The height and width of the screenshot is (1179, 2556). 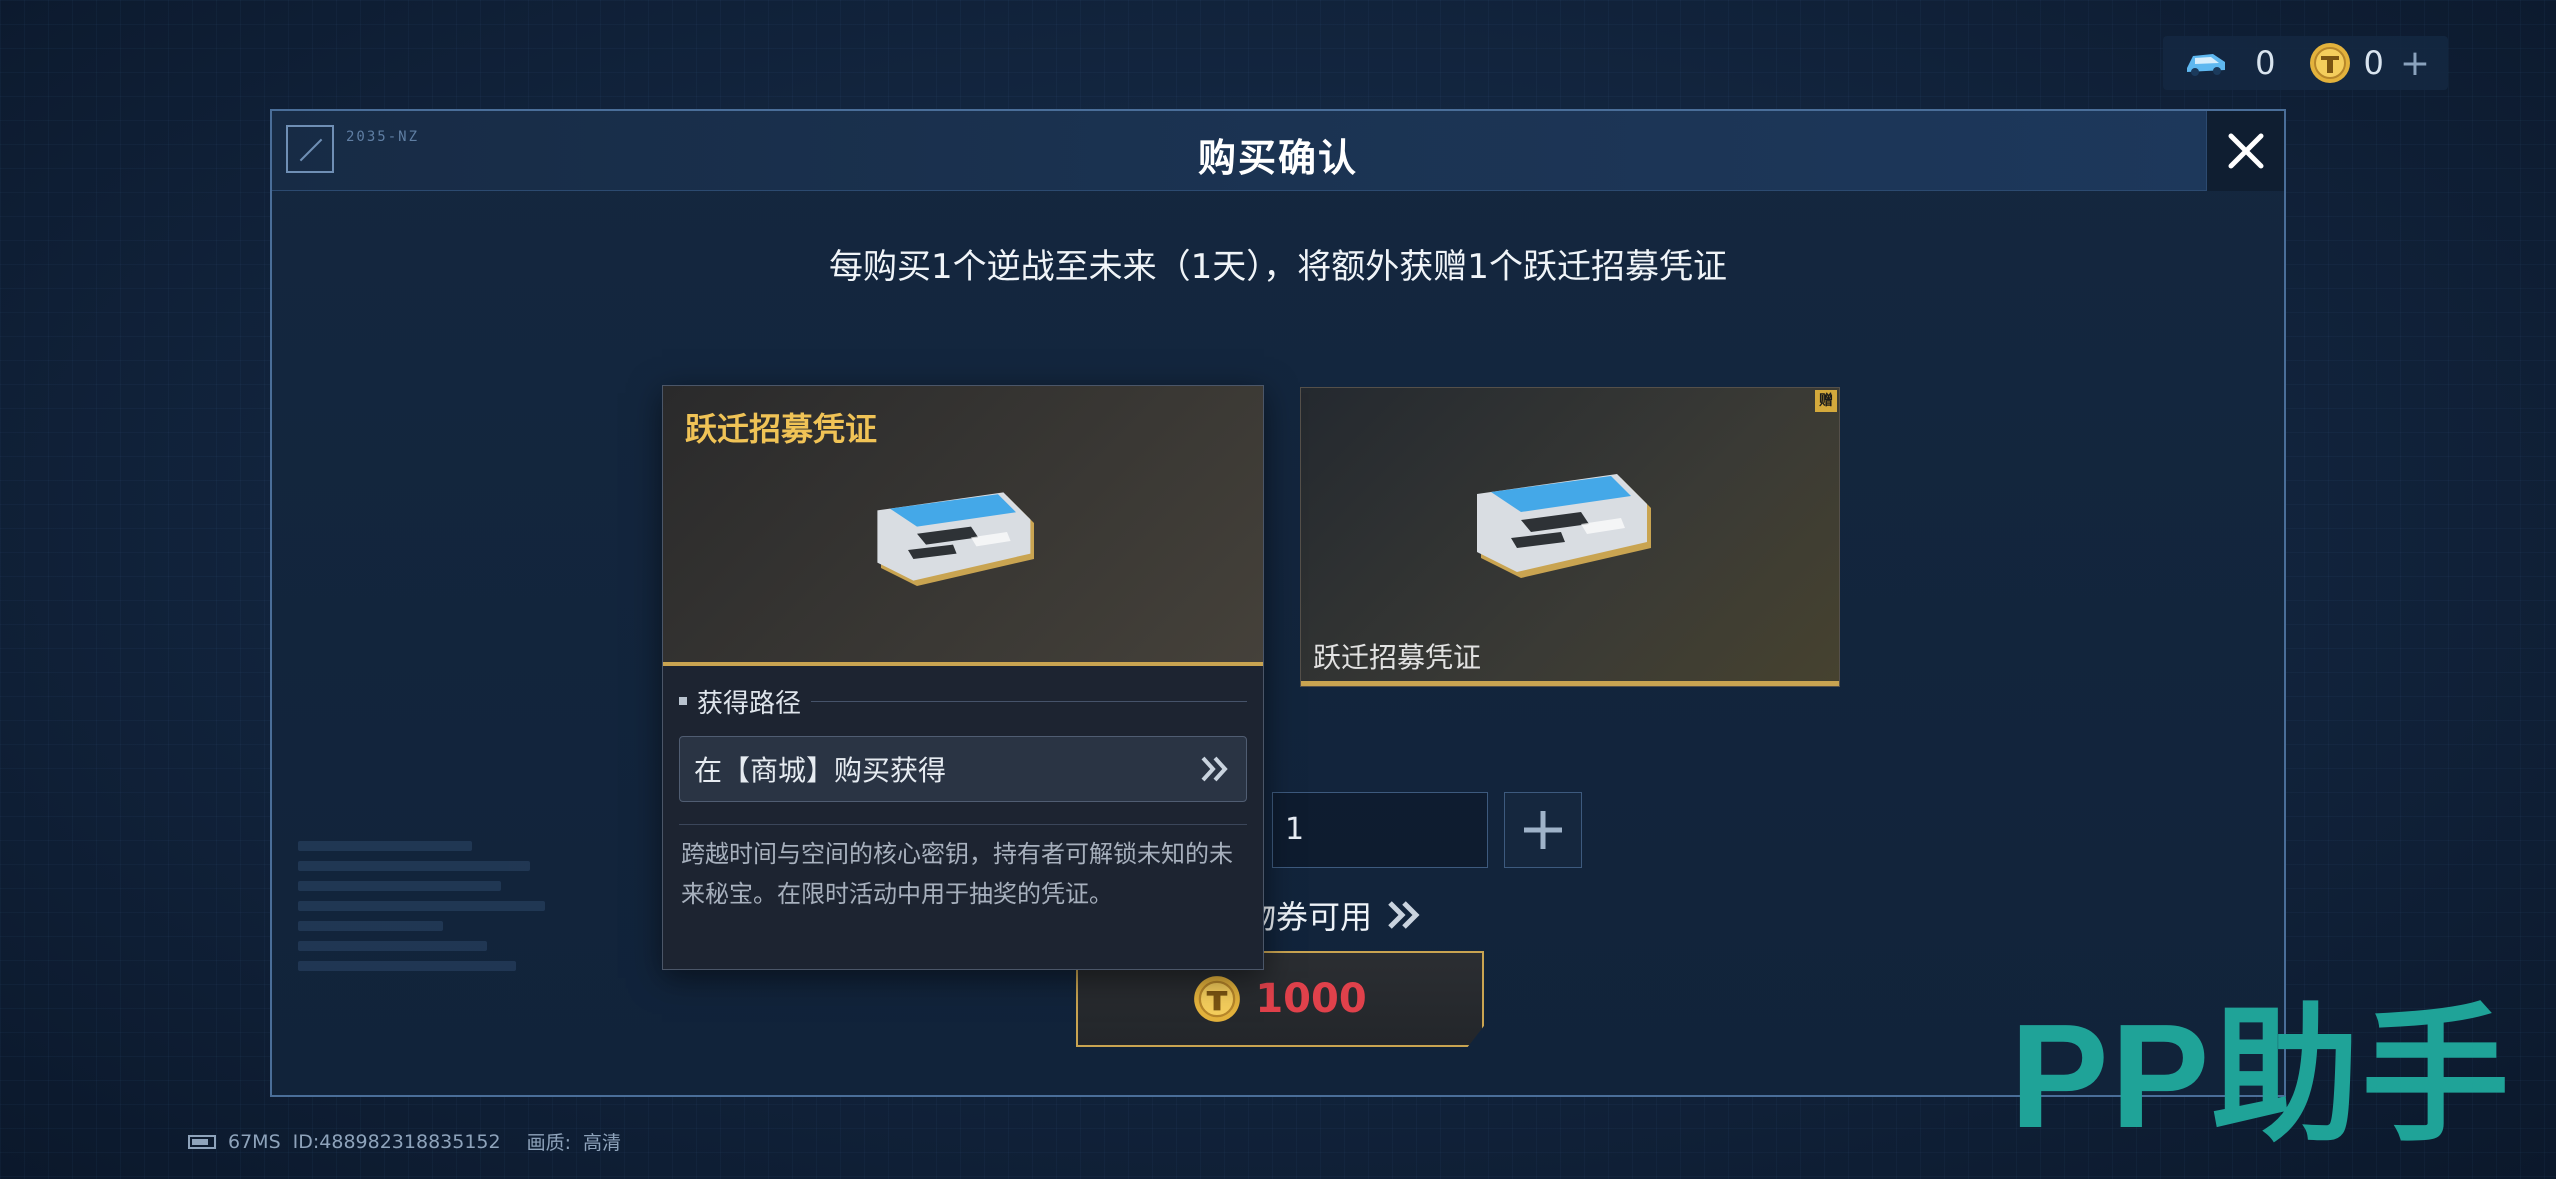 I want to click on gift-card-accent, so click(x=1570, y=683).